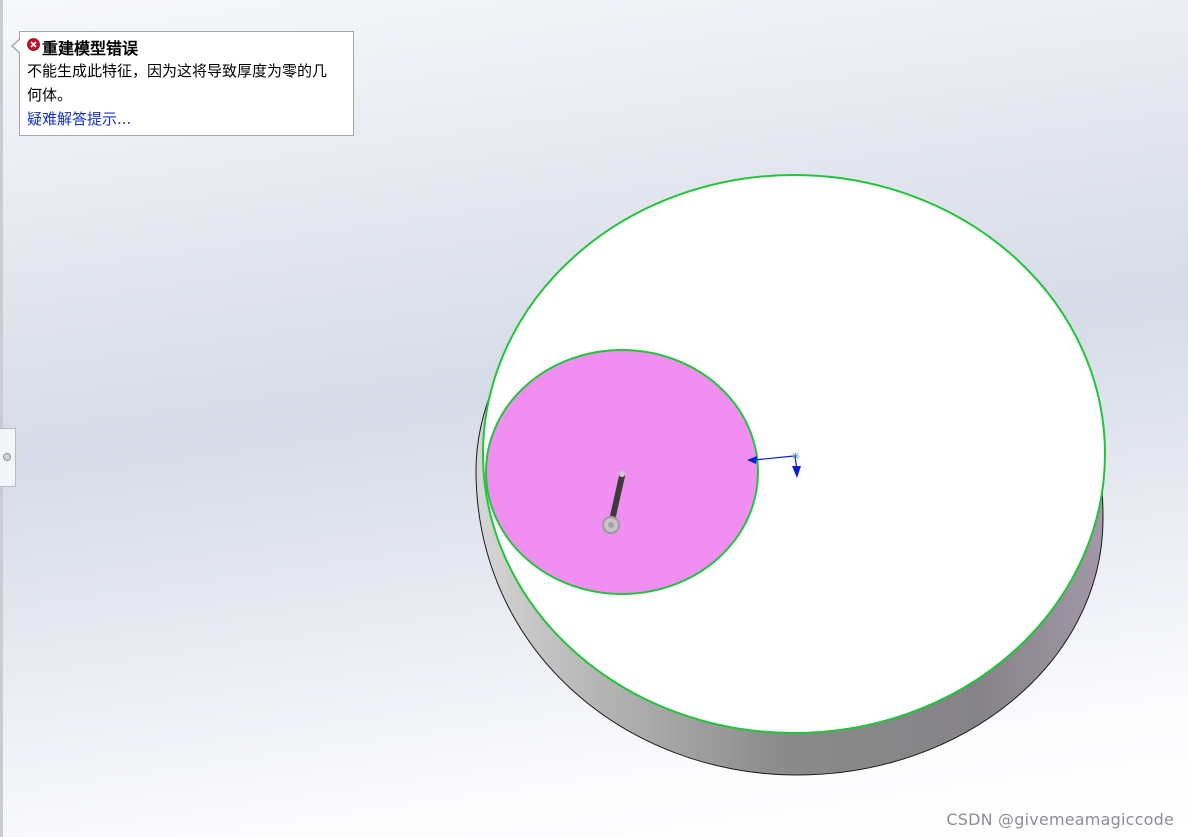 The image size is (1188, 837). What do you see at coordinates (611, 525) in the screenshot?
I see `sketch-handle-end-inner` at bounding box center [611, 525].